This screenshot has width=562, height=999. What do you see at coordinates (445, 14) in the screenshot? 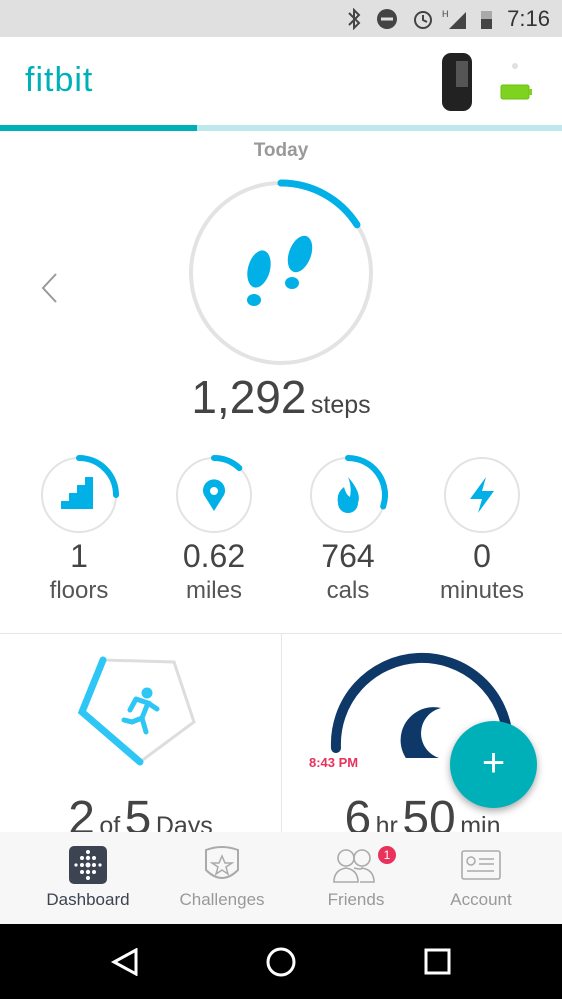
I see `svg-text: H` at bounding box center [445, 14].